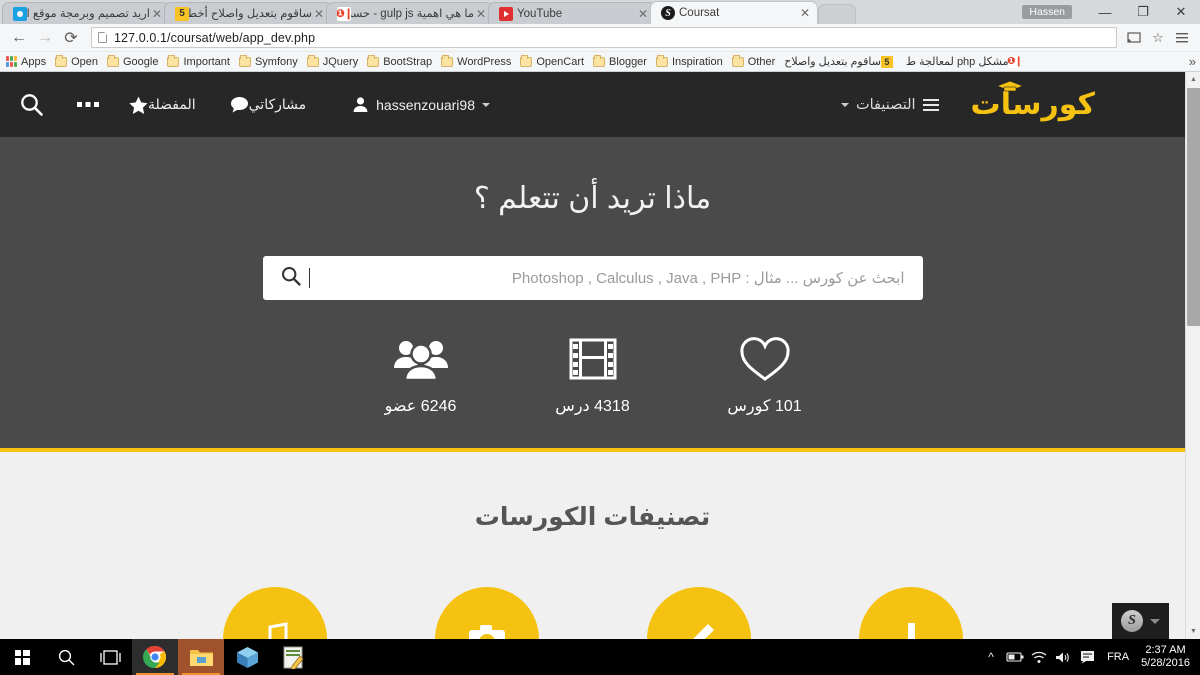  Describe the element at coordinates (1193, 631) in the screenshot. I see `scroll-down-icon: ▼` at that location.